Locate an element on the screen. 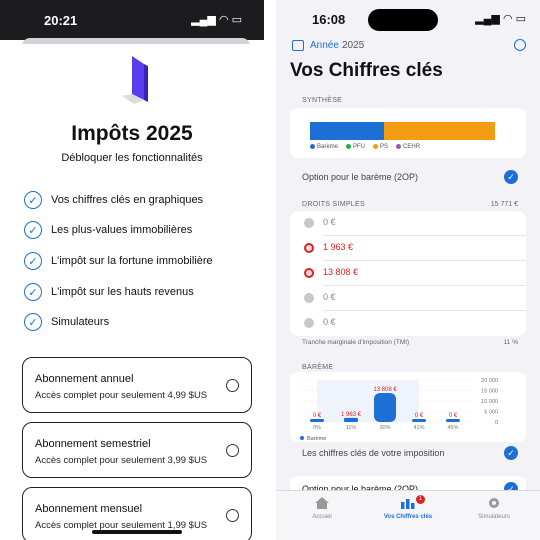 This screenshot has width=540, height=540. feature-item: ✓ Les plus-values immobilières is located at coordinates (108, 230).